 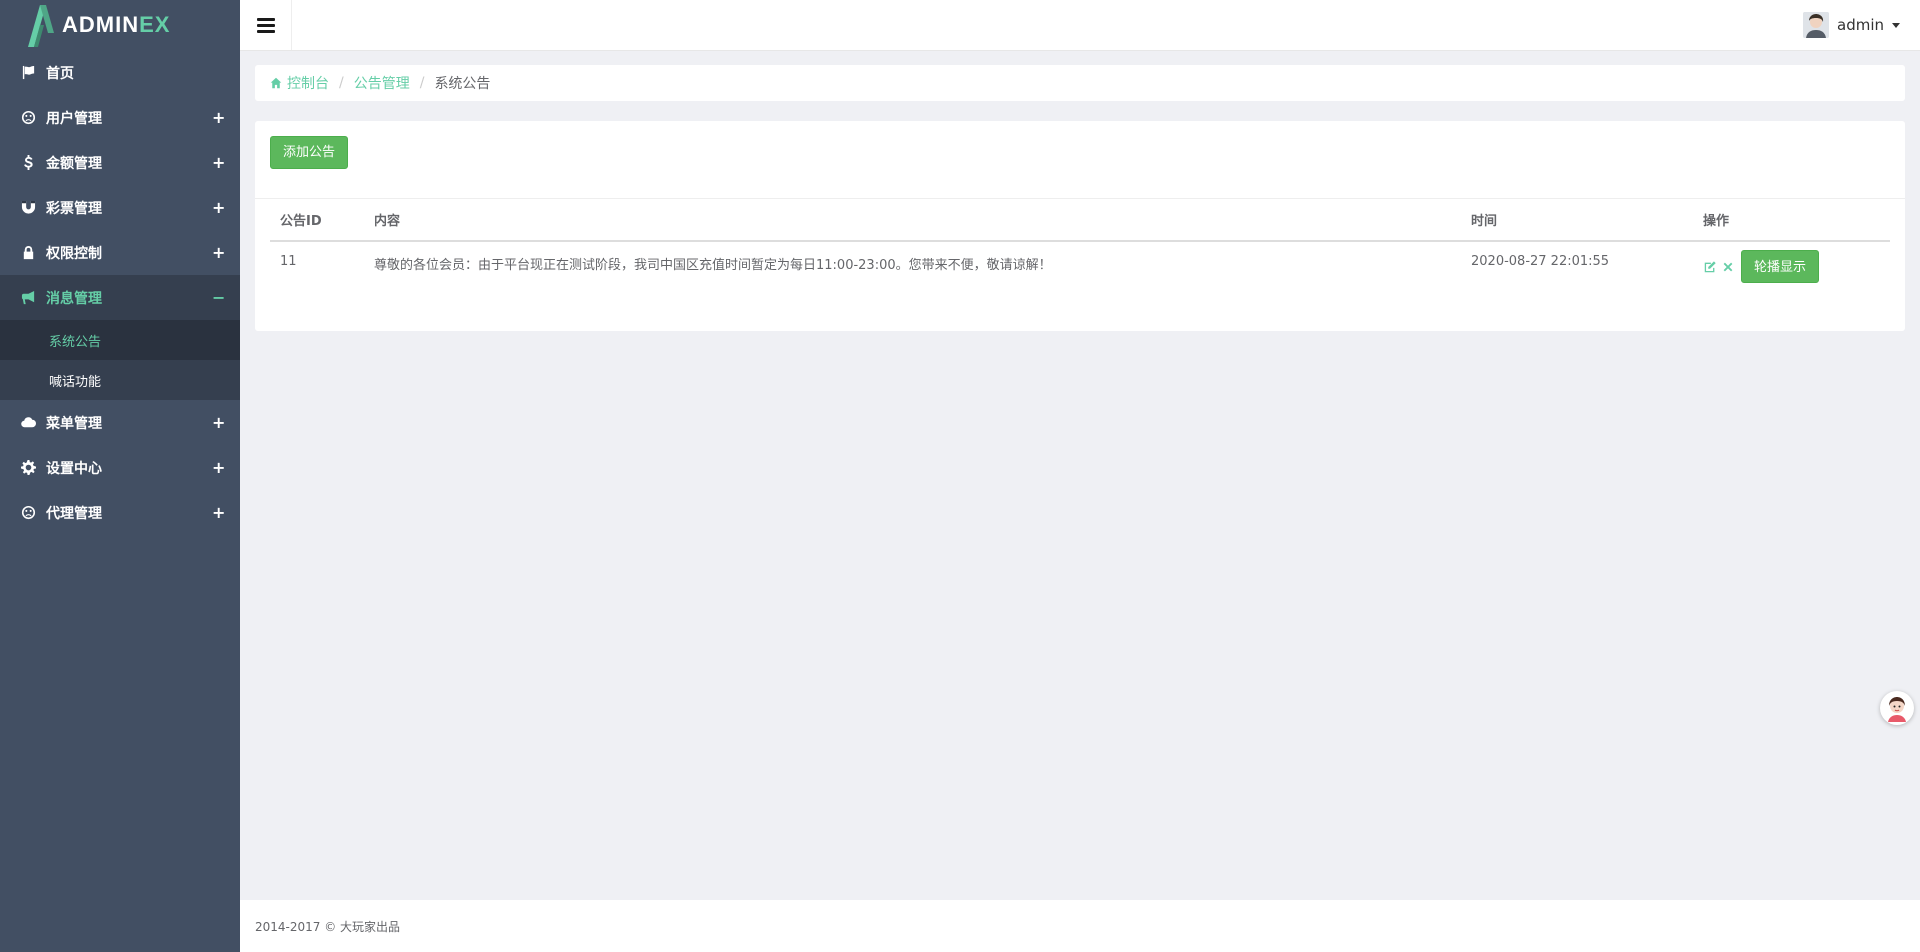 I want to click on hamburger-icon, so click(x=265, y=25).